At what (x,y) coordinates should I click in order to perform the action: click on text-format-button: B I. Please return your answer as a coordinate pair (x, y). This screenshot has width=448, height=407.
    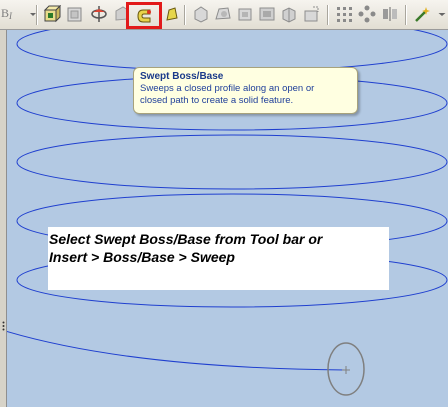
    Looking at the image, I should click on (12, 14).